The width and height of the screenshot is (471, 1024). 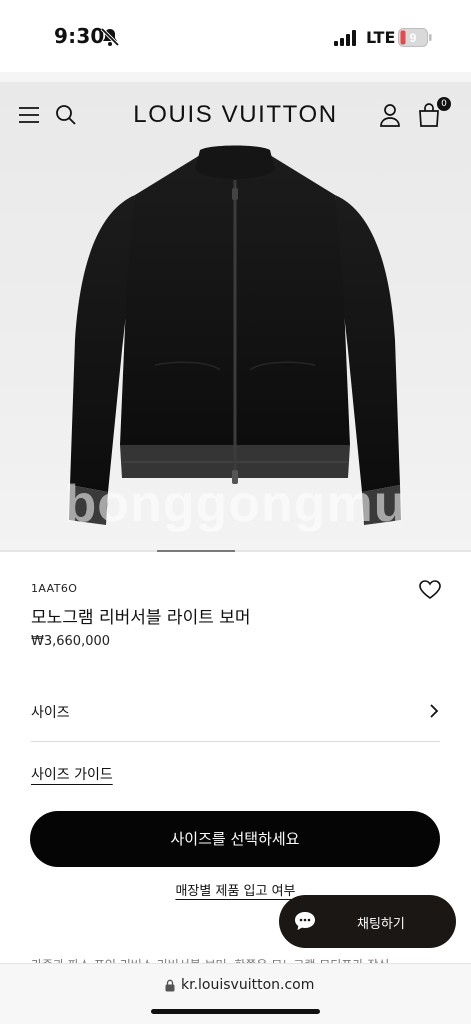 What do you see at coordinates (444, 104) in the screenshot?
I see `bag-count-badge: 0` at bounding box center [444, 104].